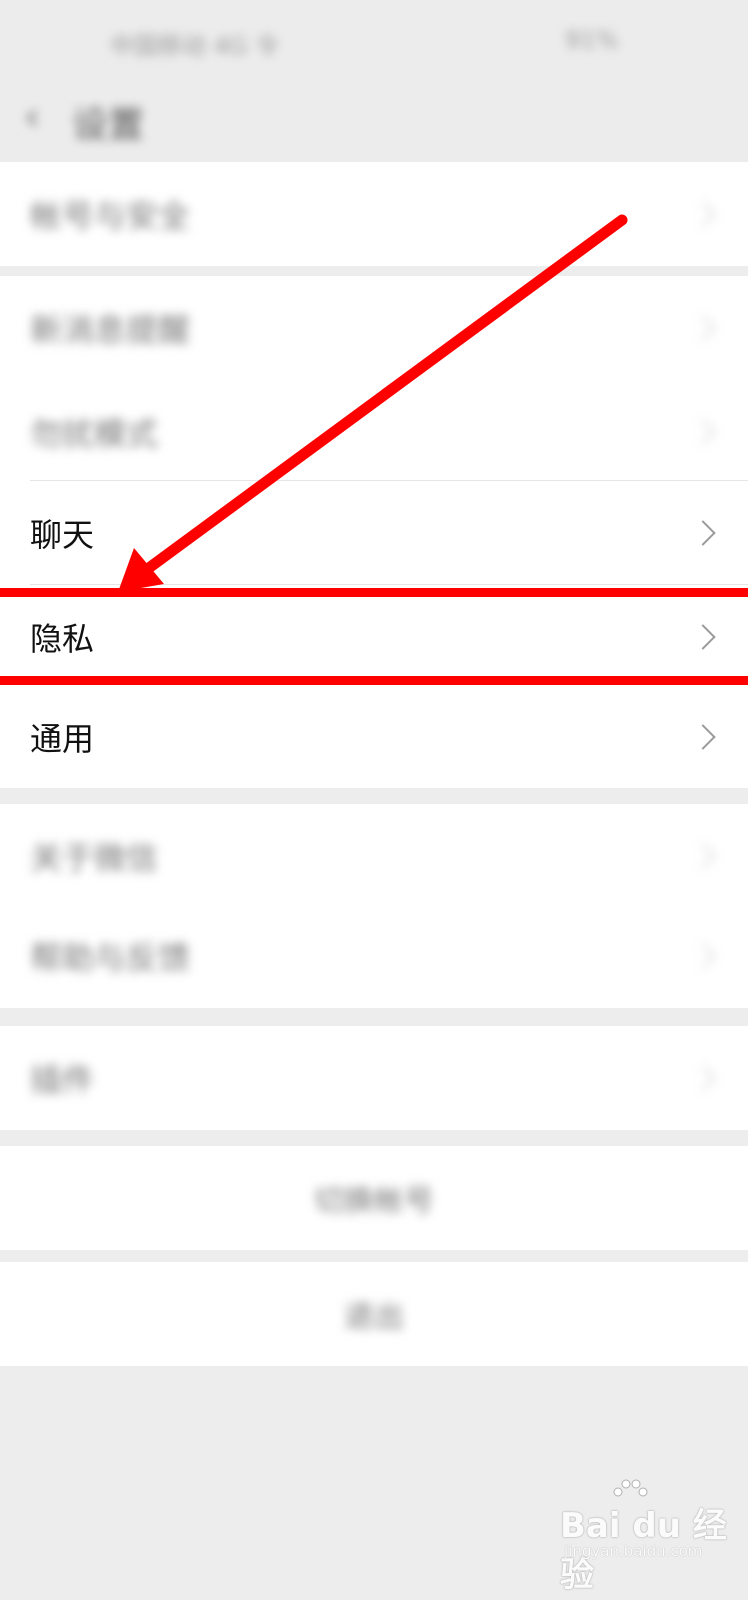 This screenshot has height=1600, width=748. I want to click on watermark-url: jingyan.baidu.com, so click(633, 1551).